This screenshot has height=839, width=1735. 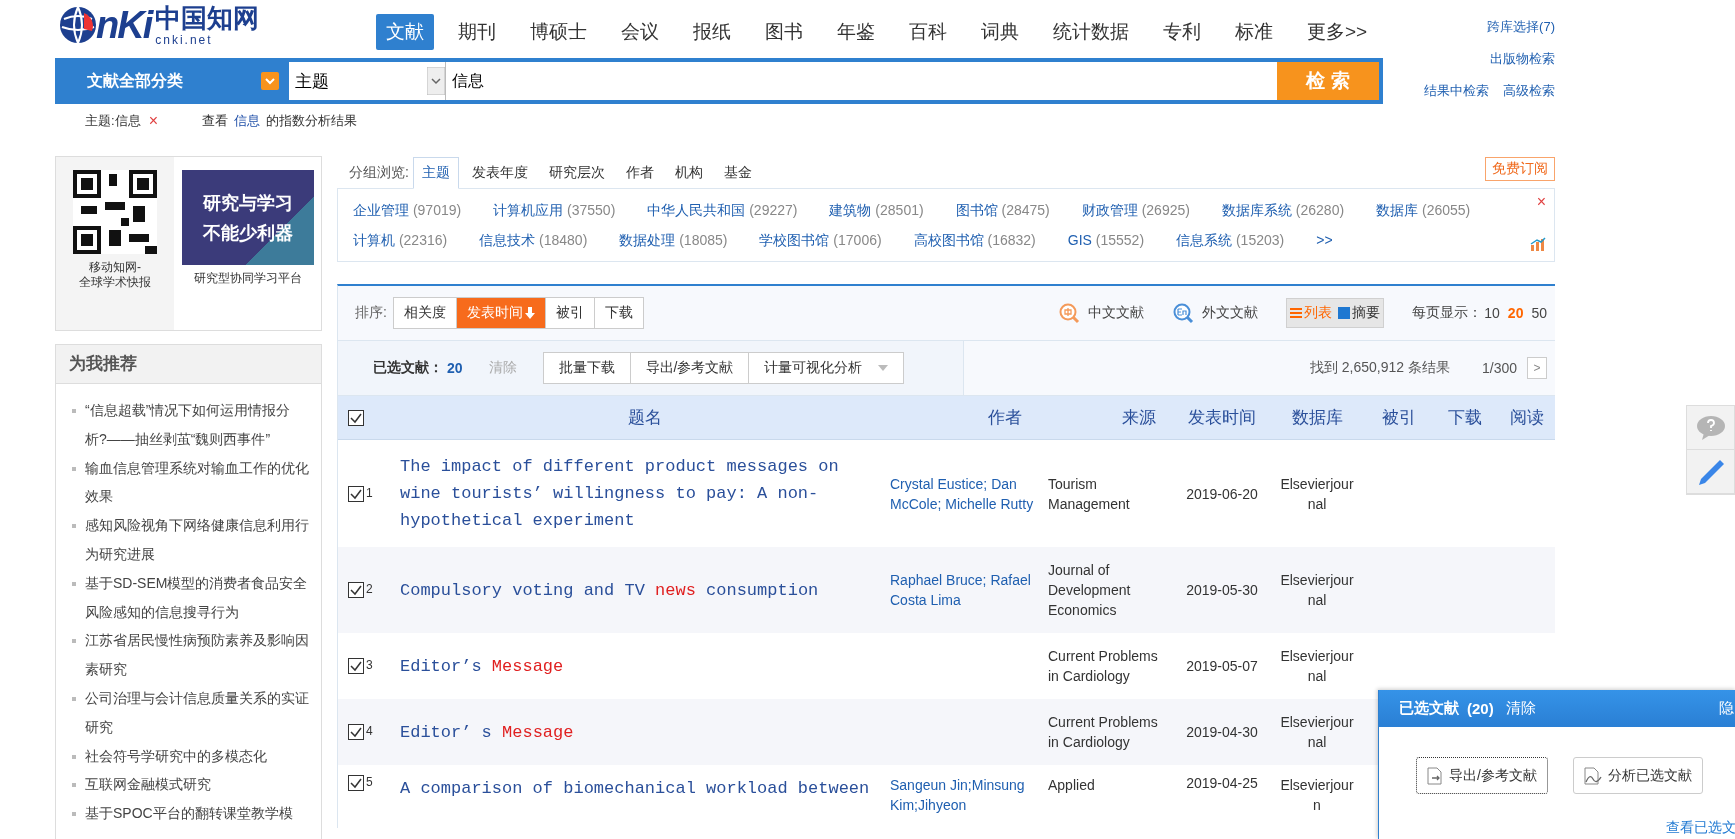 I want to click on nav-tab: 更多>>, so click(x=1337, y=32).